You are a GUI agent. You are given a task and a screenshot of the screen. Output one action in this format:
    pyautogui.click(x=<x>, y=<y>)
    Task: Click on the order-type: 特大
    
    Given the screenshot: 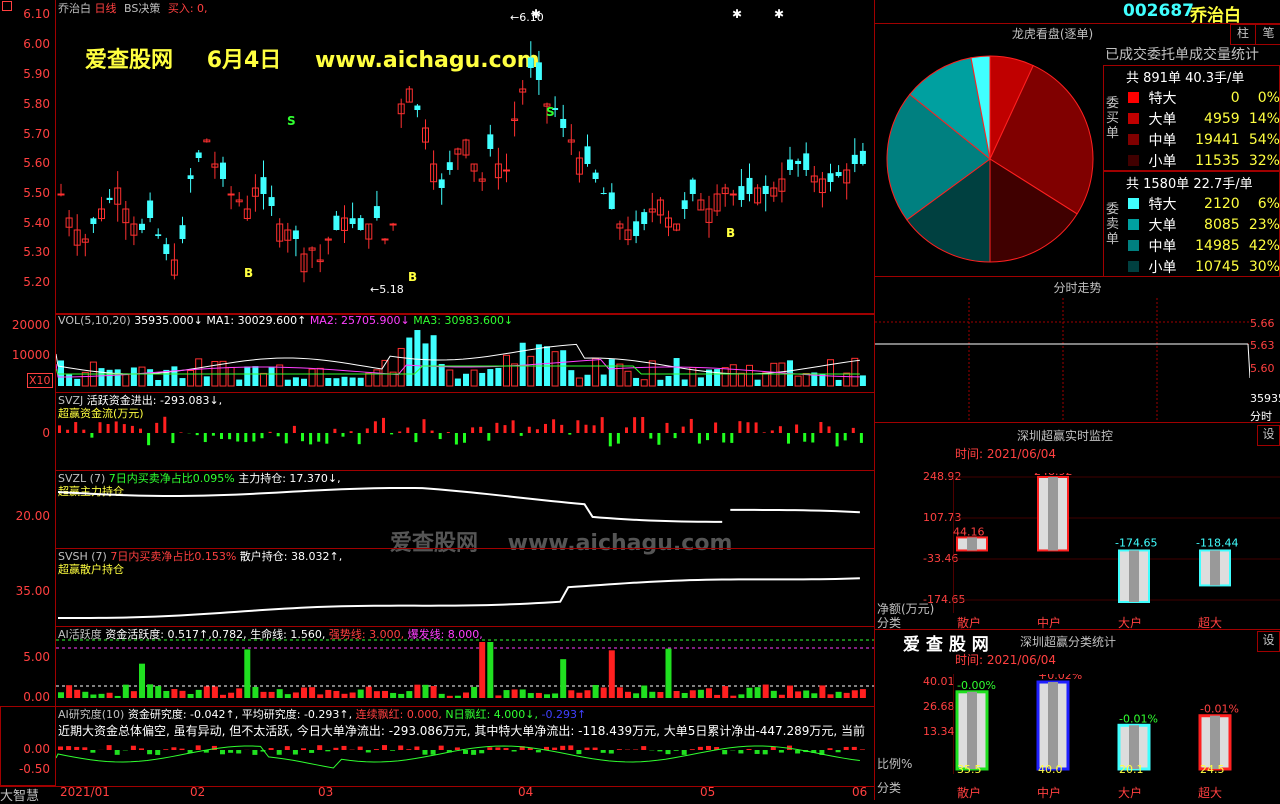 What is the action you would take?
    pyautogui.click(x=1168, y=98)
    